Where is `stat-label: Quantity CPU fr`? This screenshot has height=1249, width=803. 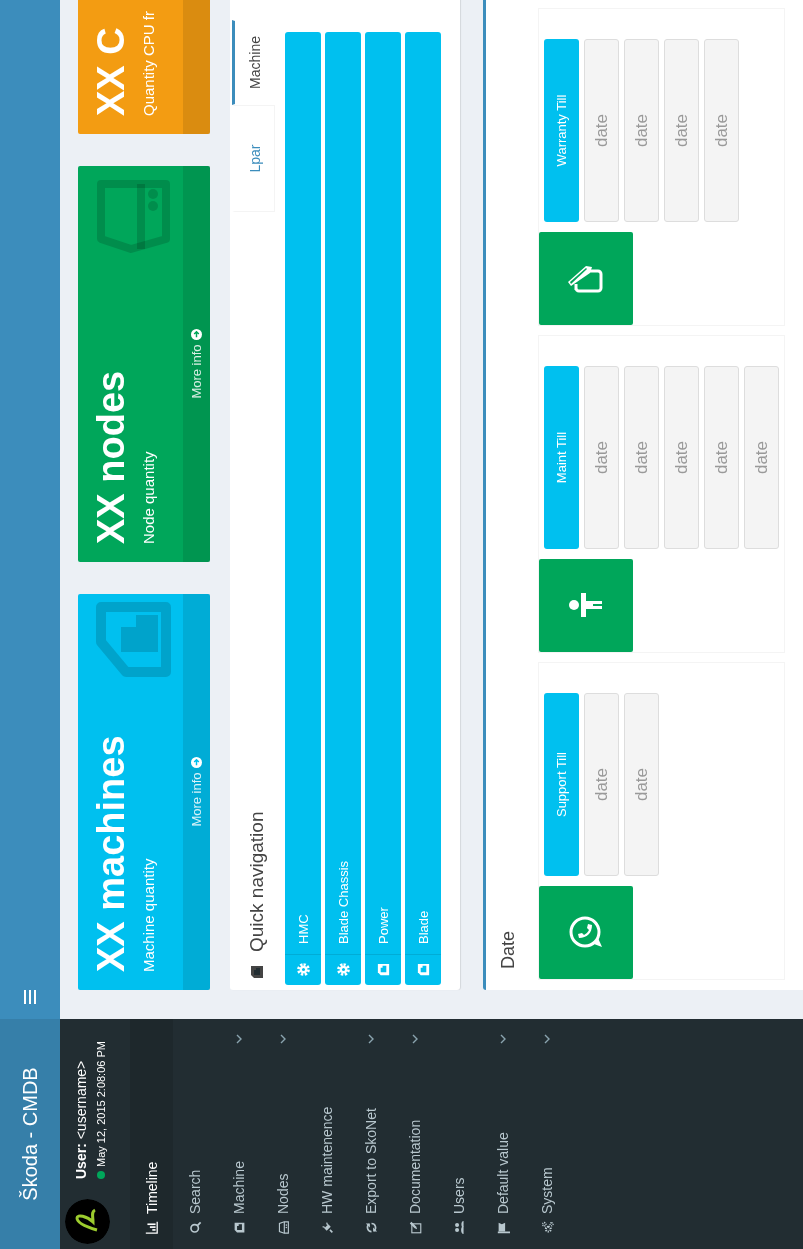 stat-label: Quantity CPU fr is located at coordinates (148, 62).